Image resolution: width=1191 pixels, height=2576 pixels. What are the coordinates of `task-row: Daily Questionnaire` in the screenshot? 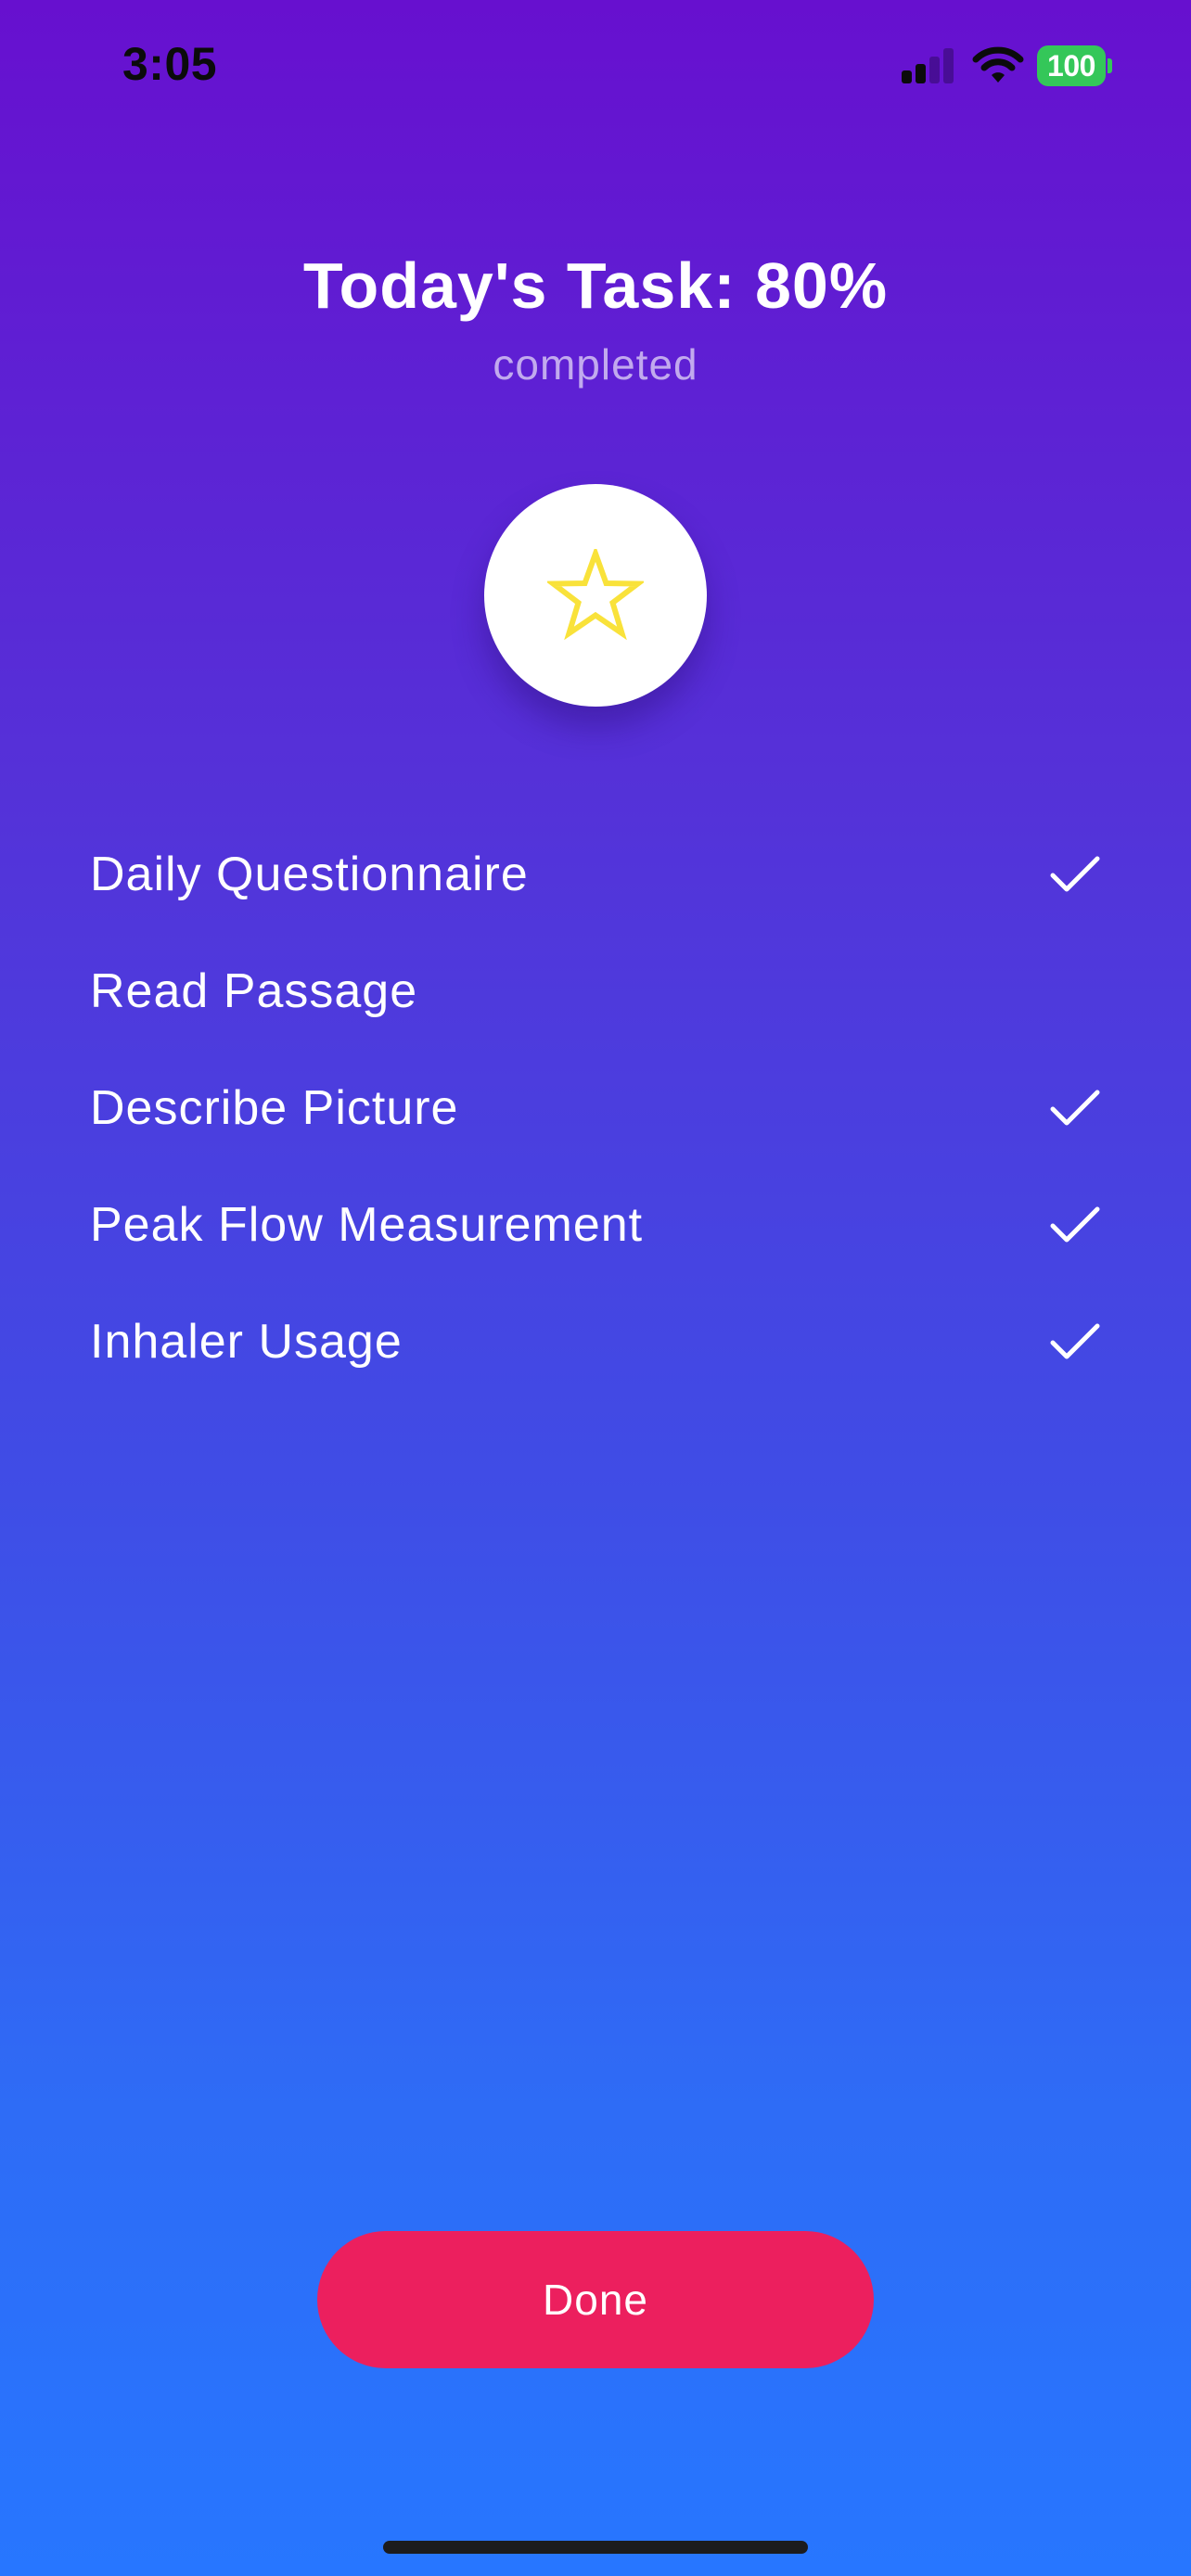 It's located at (595, 874).